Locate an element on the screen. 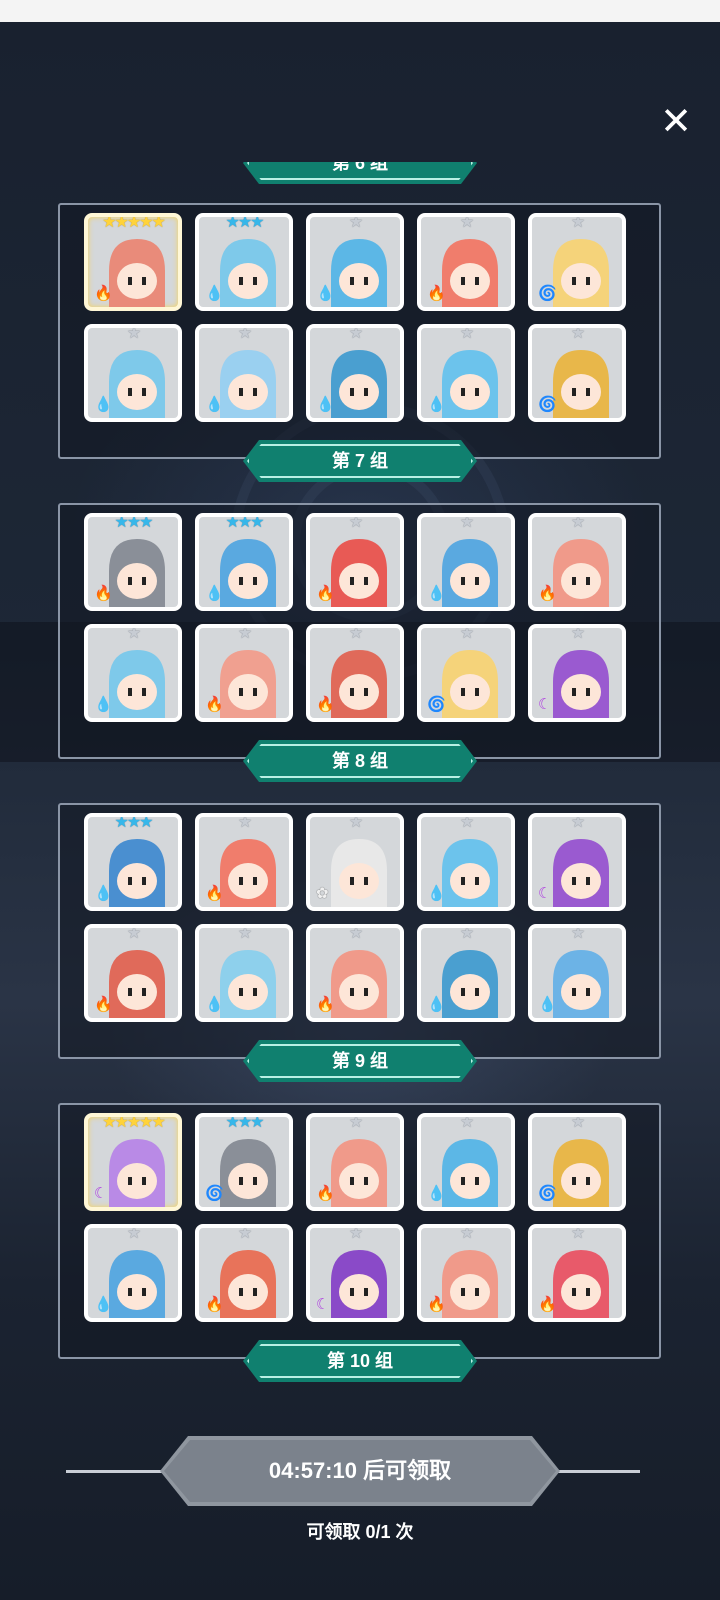 The image size is (720, 1600). group-label: 第 7 组 is located at coordinates (360, 461).